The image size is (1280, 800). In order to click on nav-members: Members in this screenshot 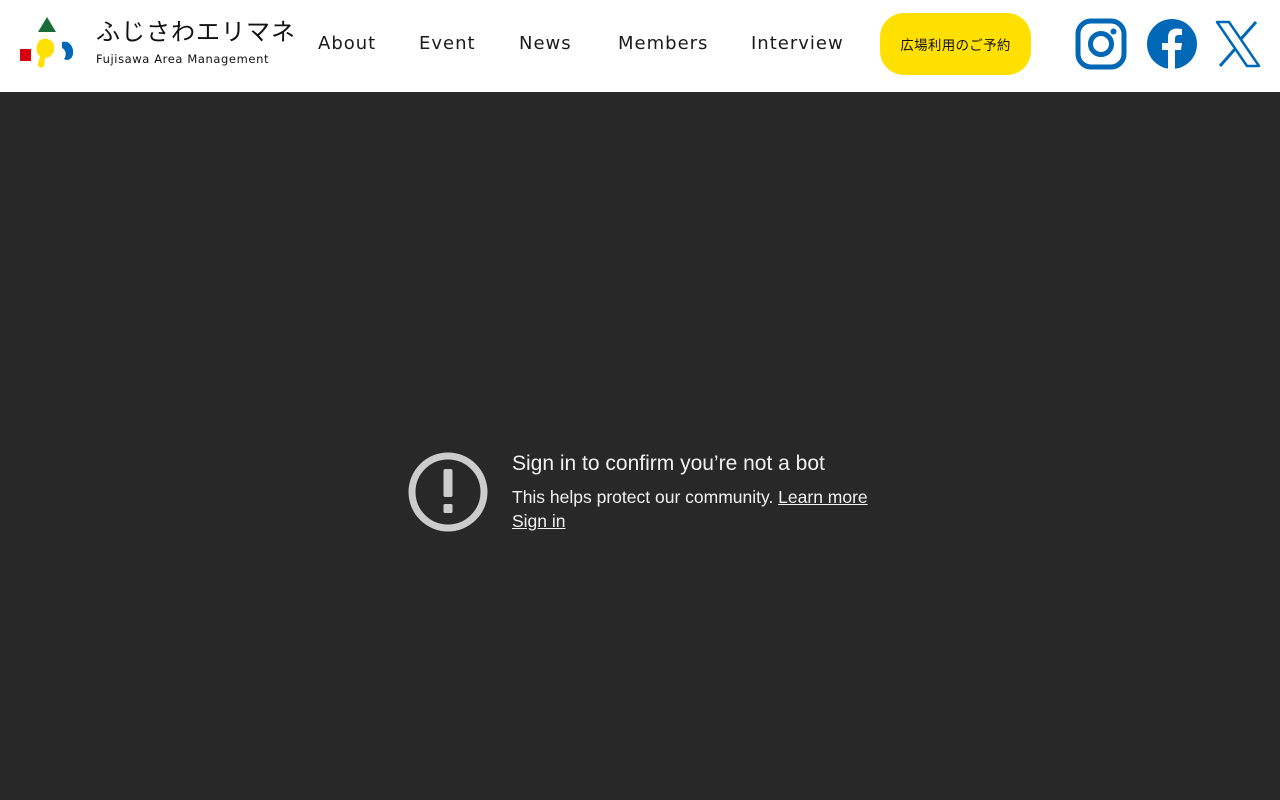, I will do `click(663, 44)`.